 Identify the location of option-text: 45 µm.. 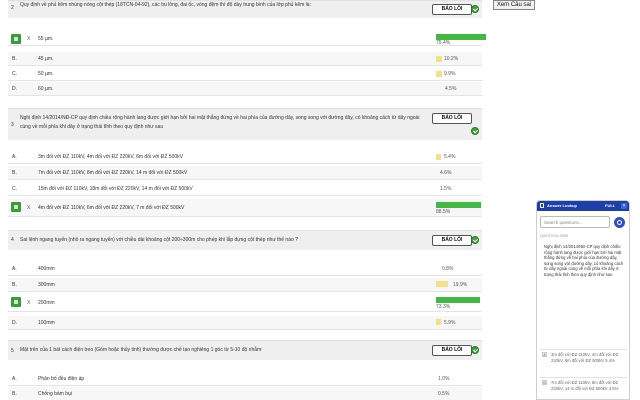
(46, 59).